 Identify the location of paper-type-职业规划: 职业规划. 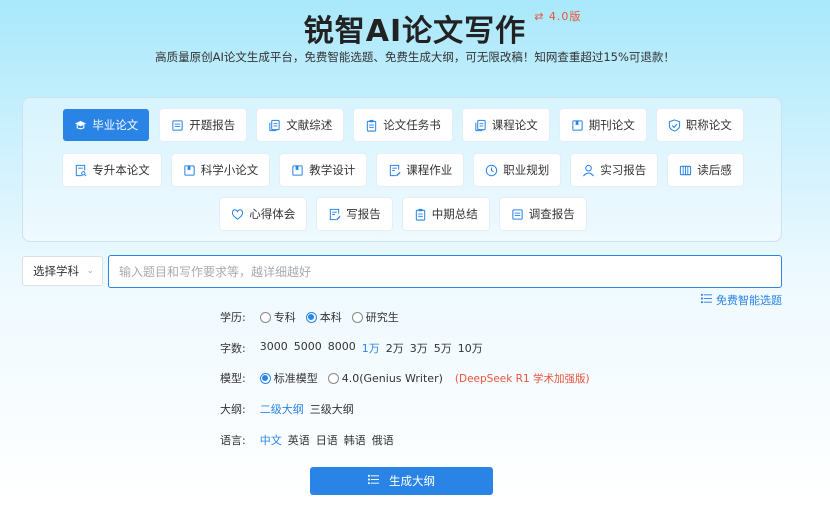
(517, 170).